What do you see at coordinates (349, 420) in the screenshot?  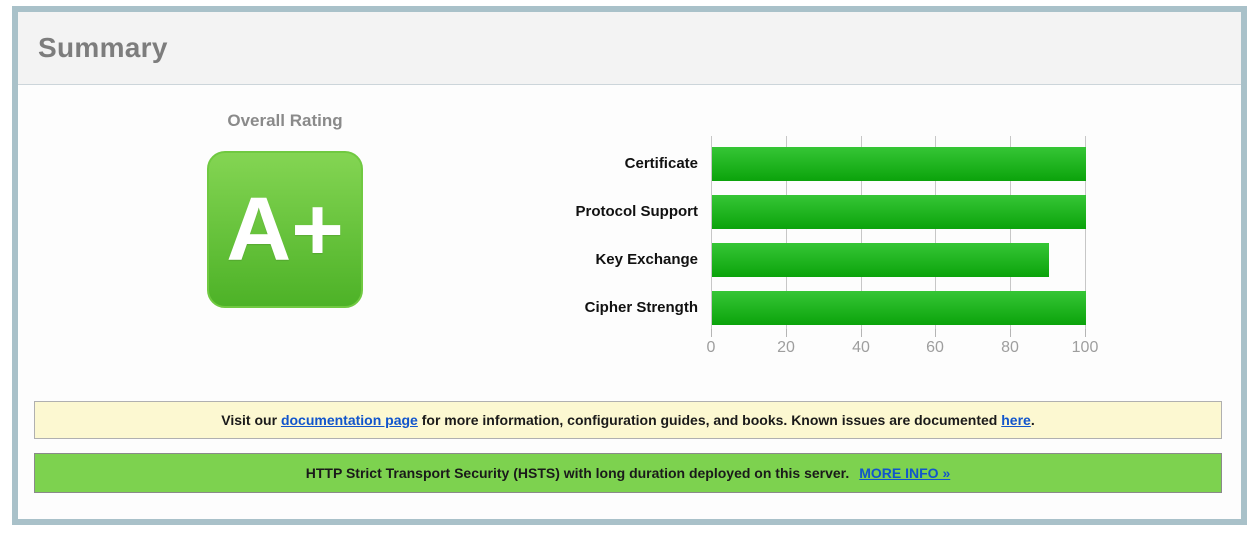 I see `documentation-page-link: documentation page` at bounding box center [349, 420].